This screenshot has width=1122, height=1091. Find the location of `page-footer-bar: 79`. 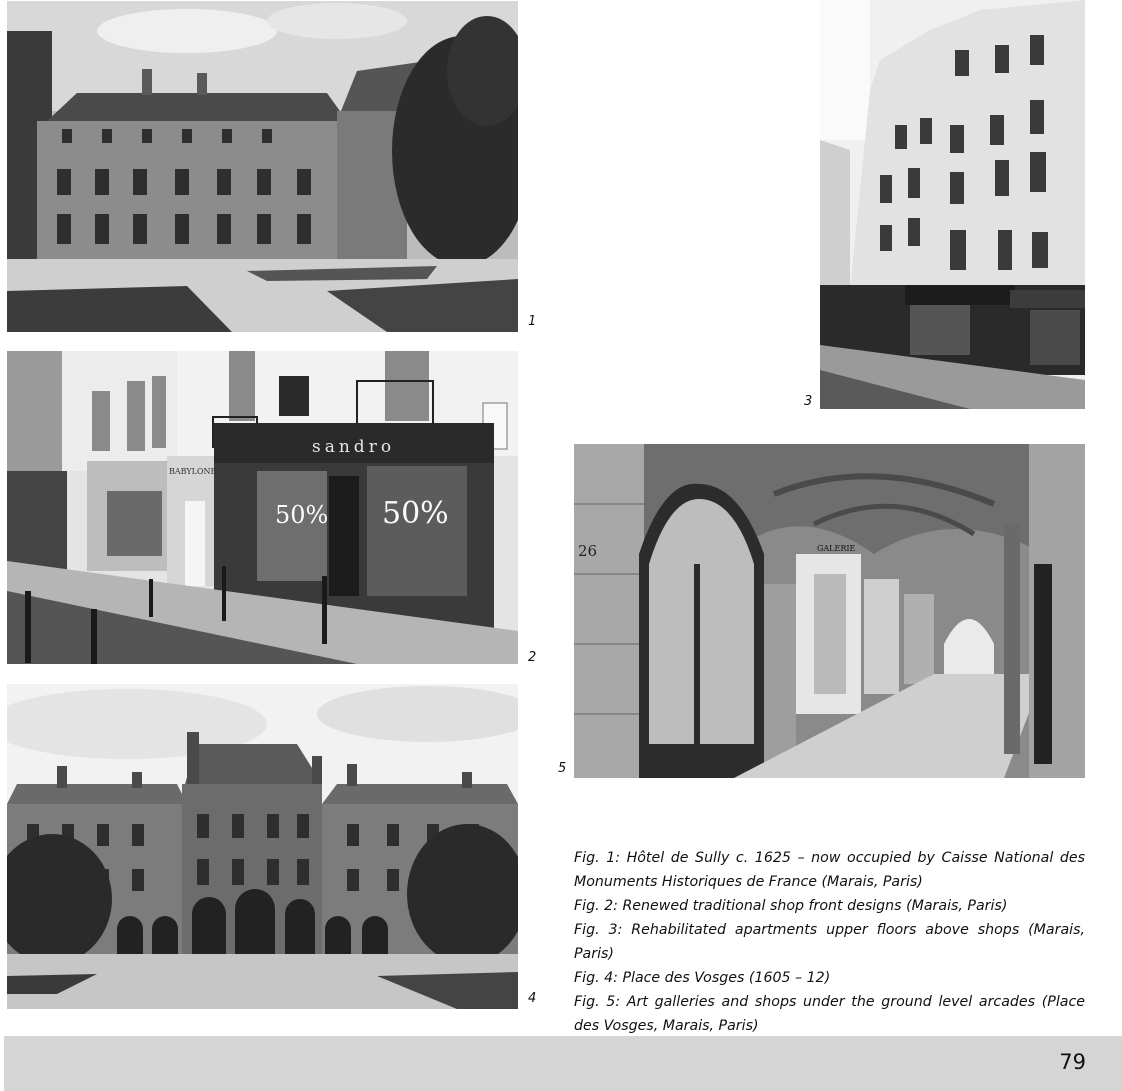

page-footer-bar: 79 is located at coordinates (563, 1063).